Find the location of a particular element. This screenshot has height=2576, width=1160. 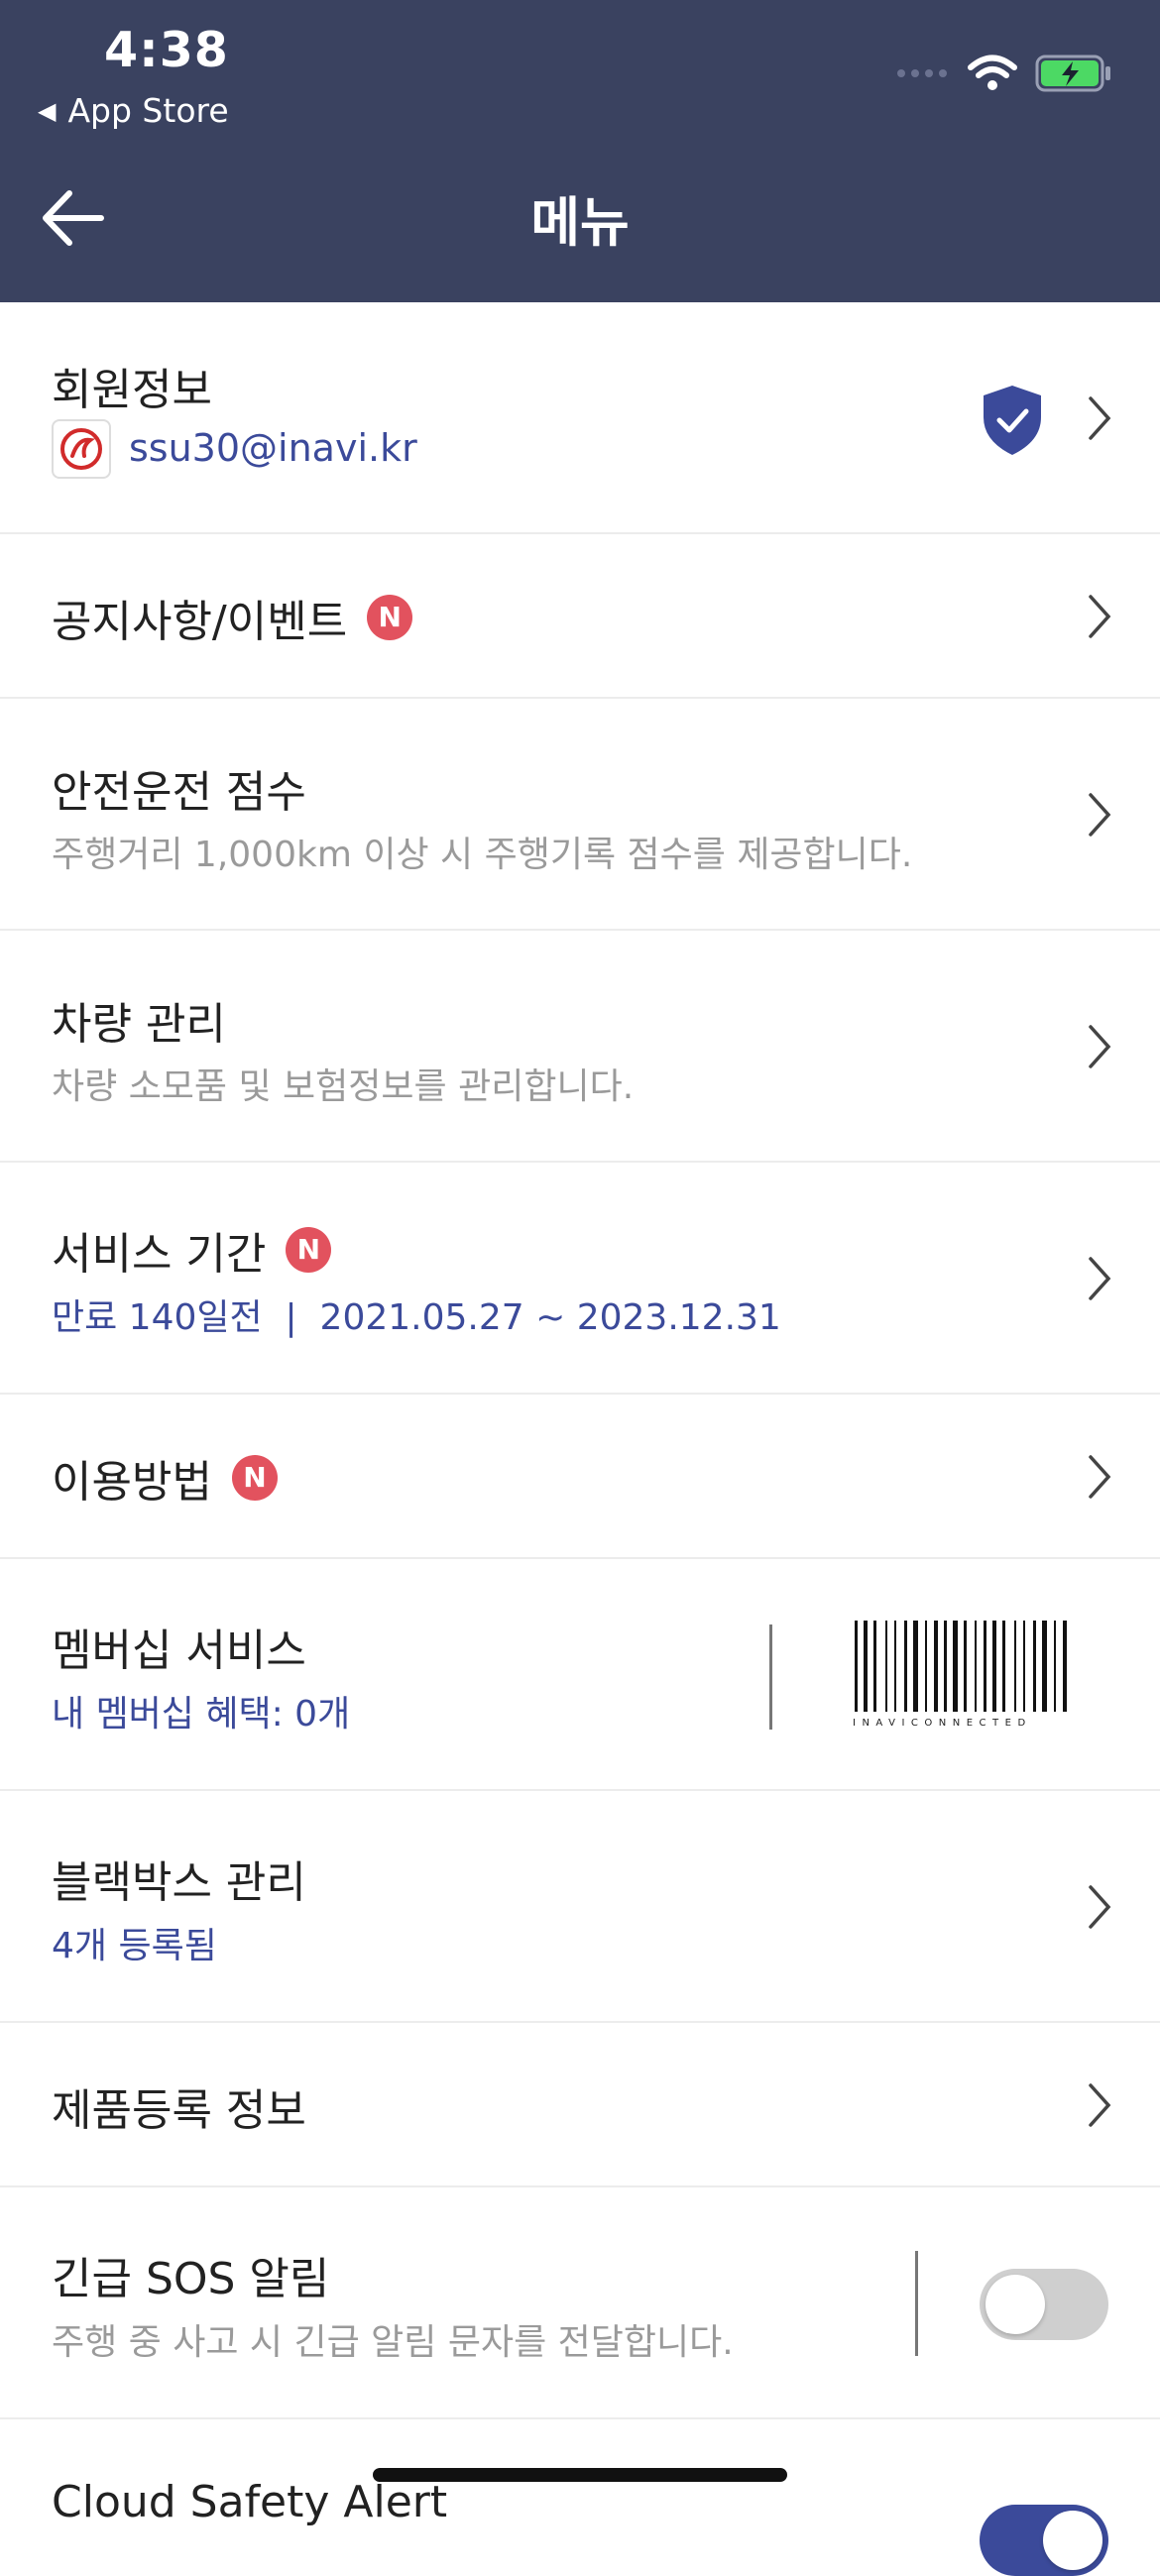

menu-item-label: 서비스 기간 N is located at coordinates (192, 1250).